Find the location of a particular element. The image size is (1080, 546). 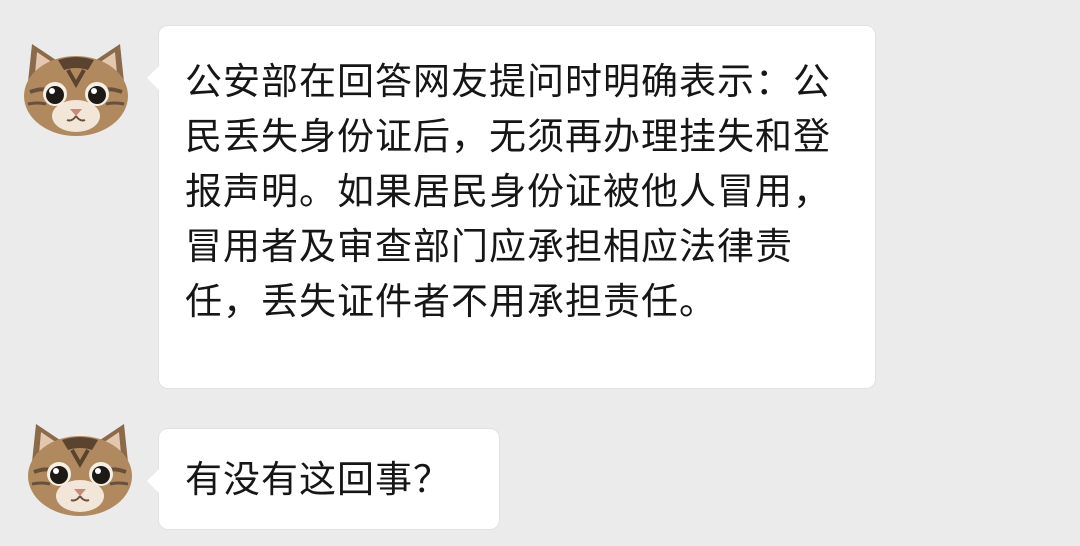

message-bubble: 有没有这回事？ is located at coordinates (323, 479).